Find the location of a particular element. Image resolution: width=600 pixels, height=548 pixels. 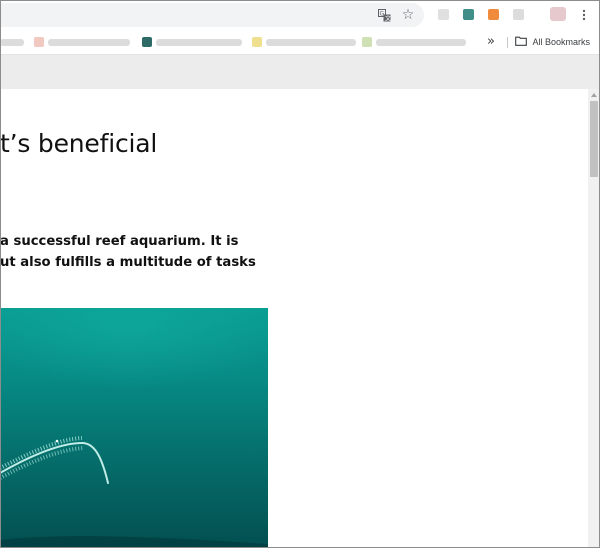

translate-icon: G 文 is located at coordinates (384, 15).